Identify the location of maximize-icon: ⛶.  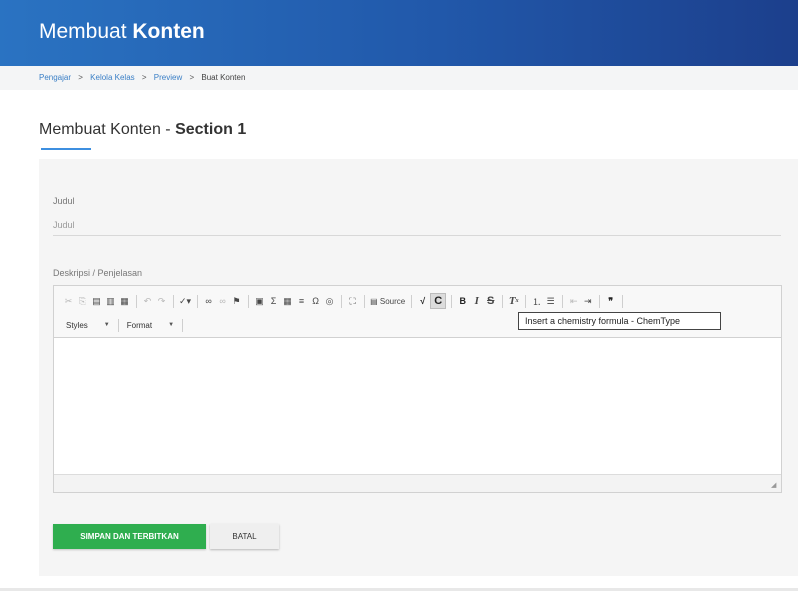
(352, 301).